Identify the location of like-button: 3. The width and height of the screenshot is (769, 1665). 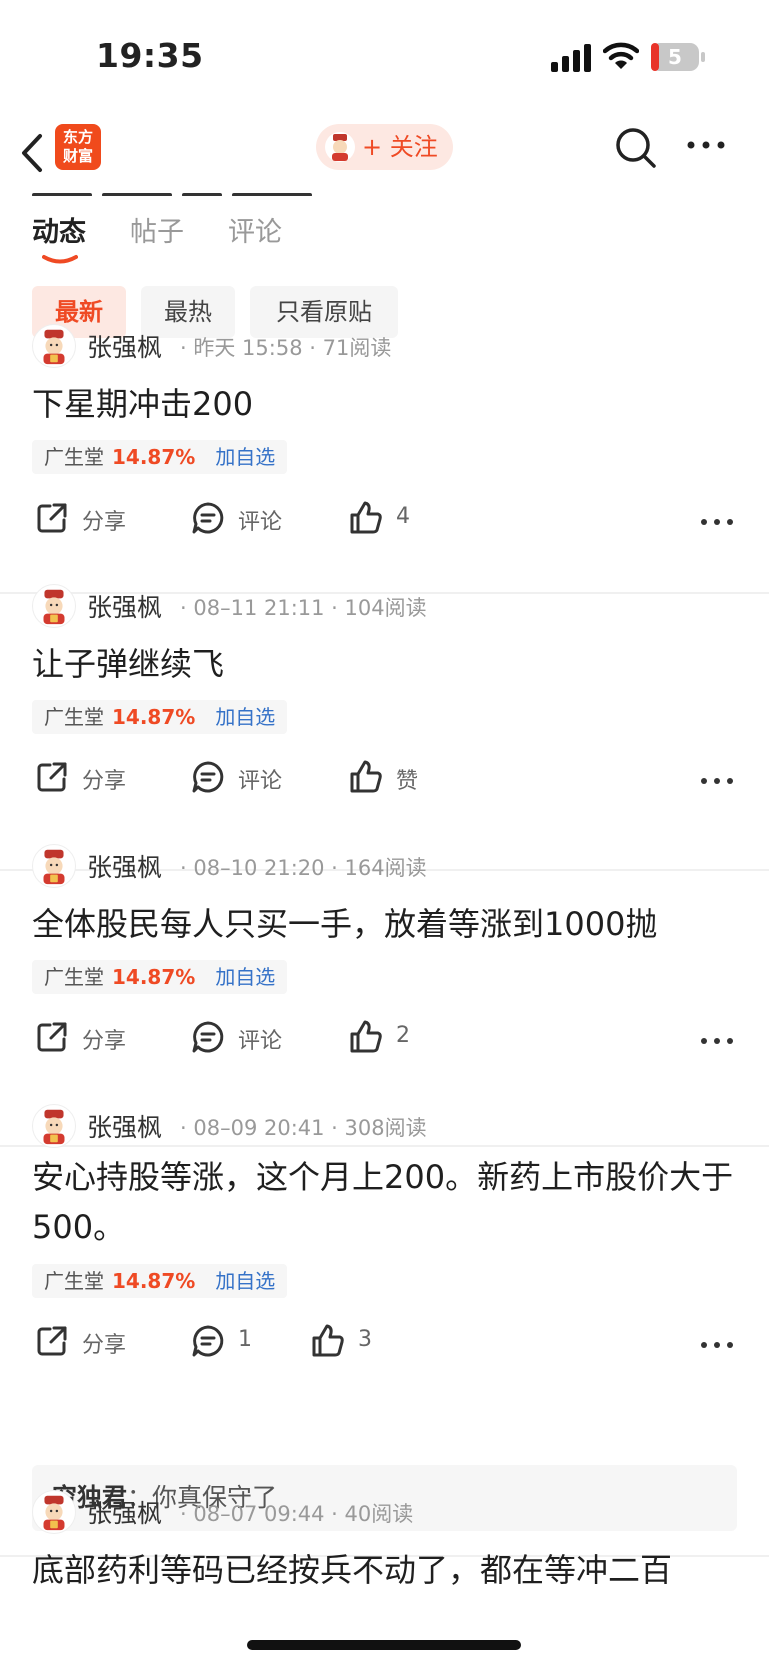
(360, 1341).